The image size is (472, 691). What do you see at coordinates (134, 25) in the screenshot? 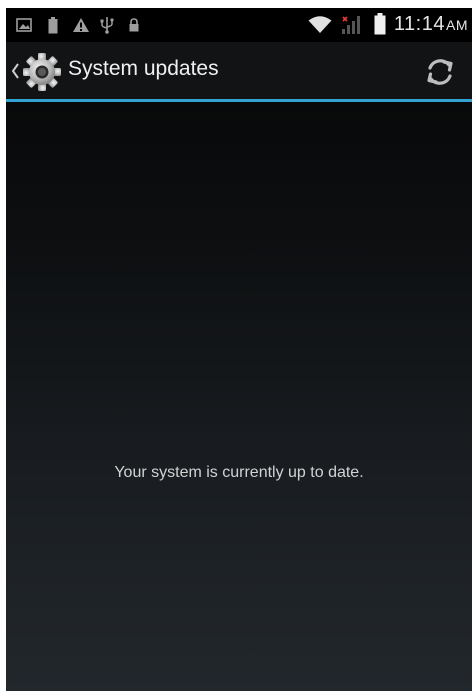
I see `lock-icon` at bounding box center [134, 25].